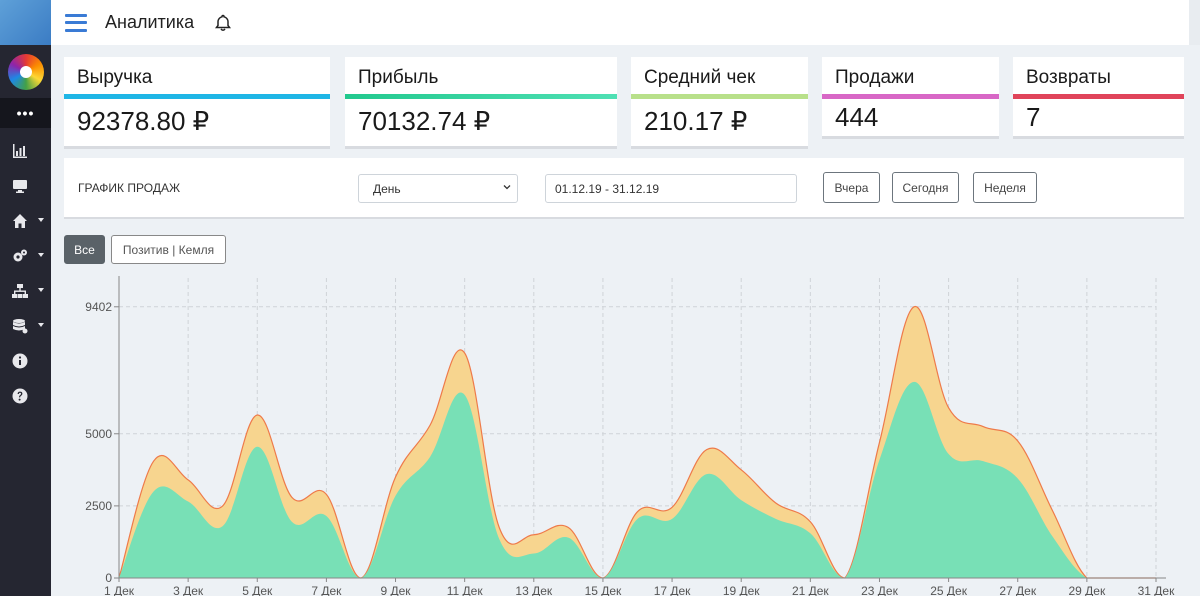  Describe the element at coordinates (223, 23) in the screenshot. I see `bell-icon` at that location.